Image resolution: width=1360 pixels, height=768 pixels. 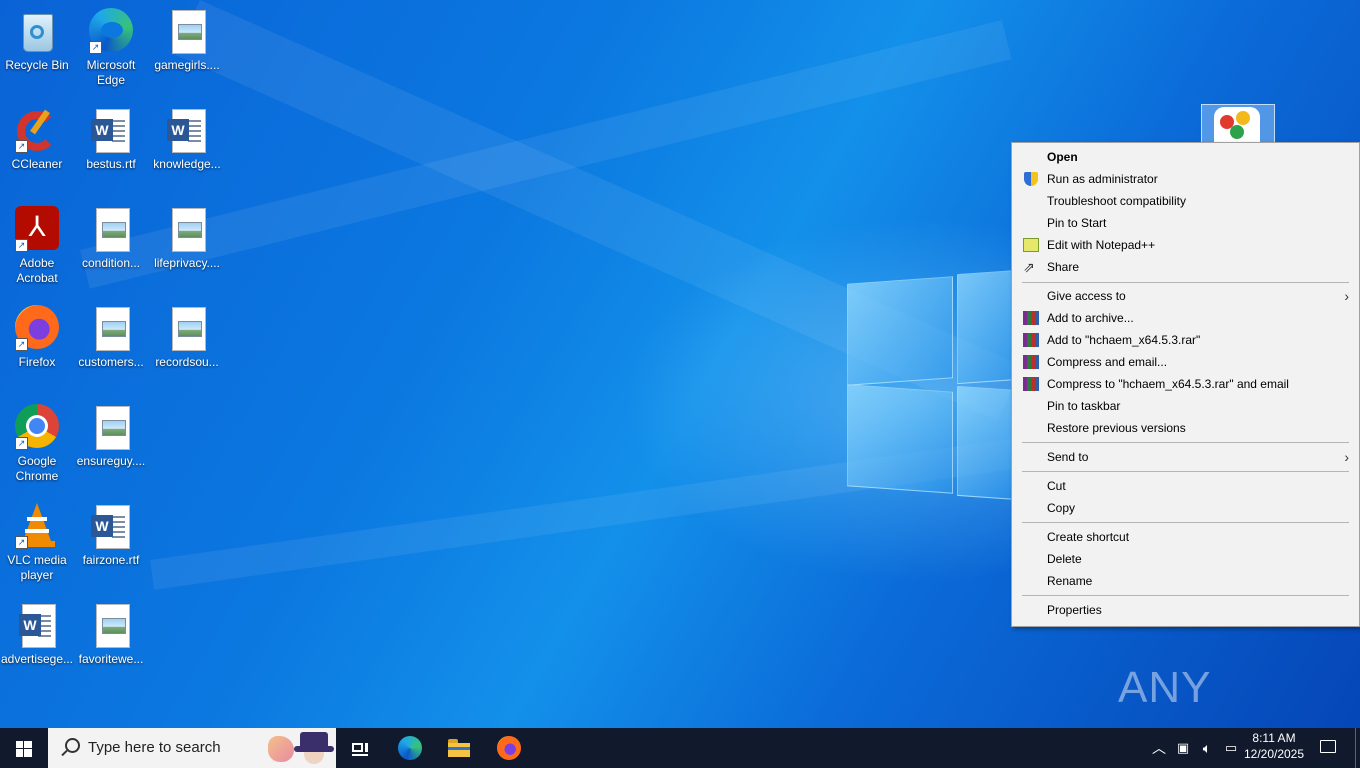 I want to click on menu-item-rename: Rename, so click(x=1185, y=581).